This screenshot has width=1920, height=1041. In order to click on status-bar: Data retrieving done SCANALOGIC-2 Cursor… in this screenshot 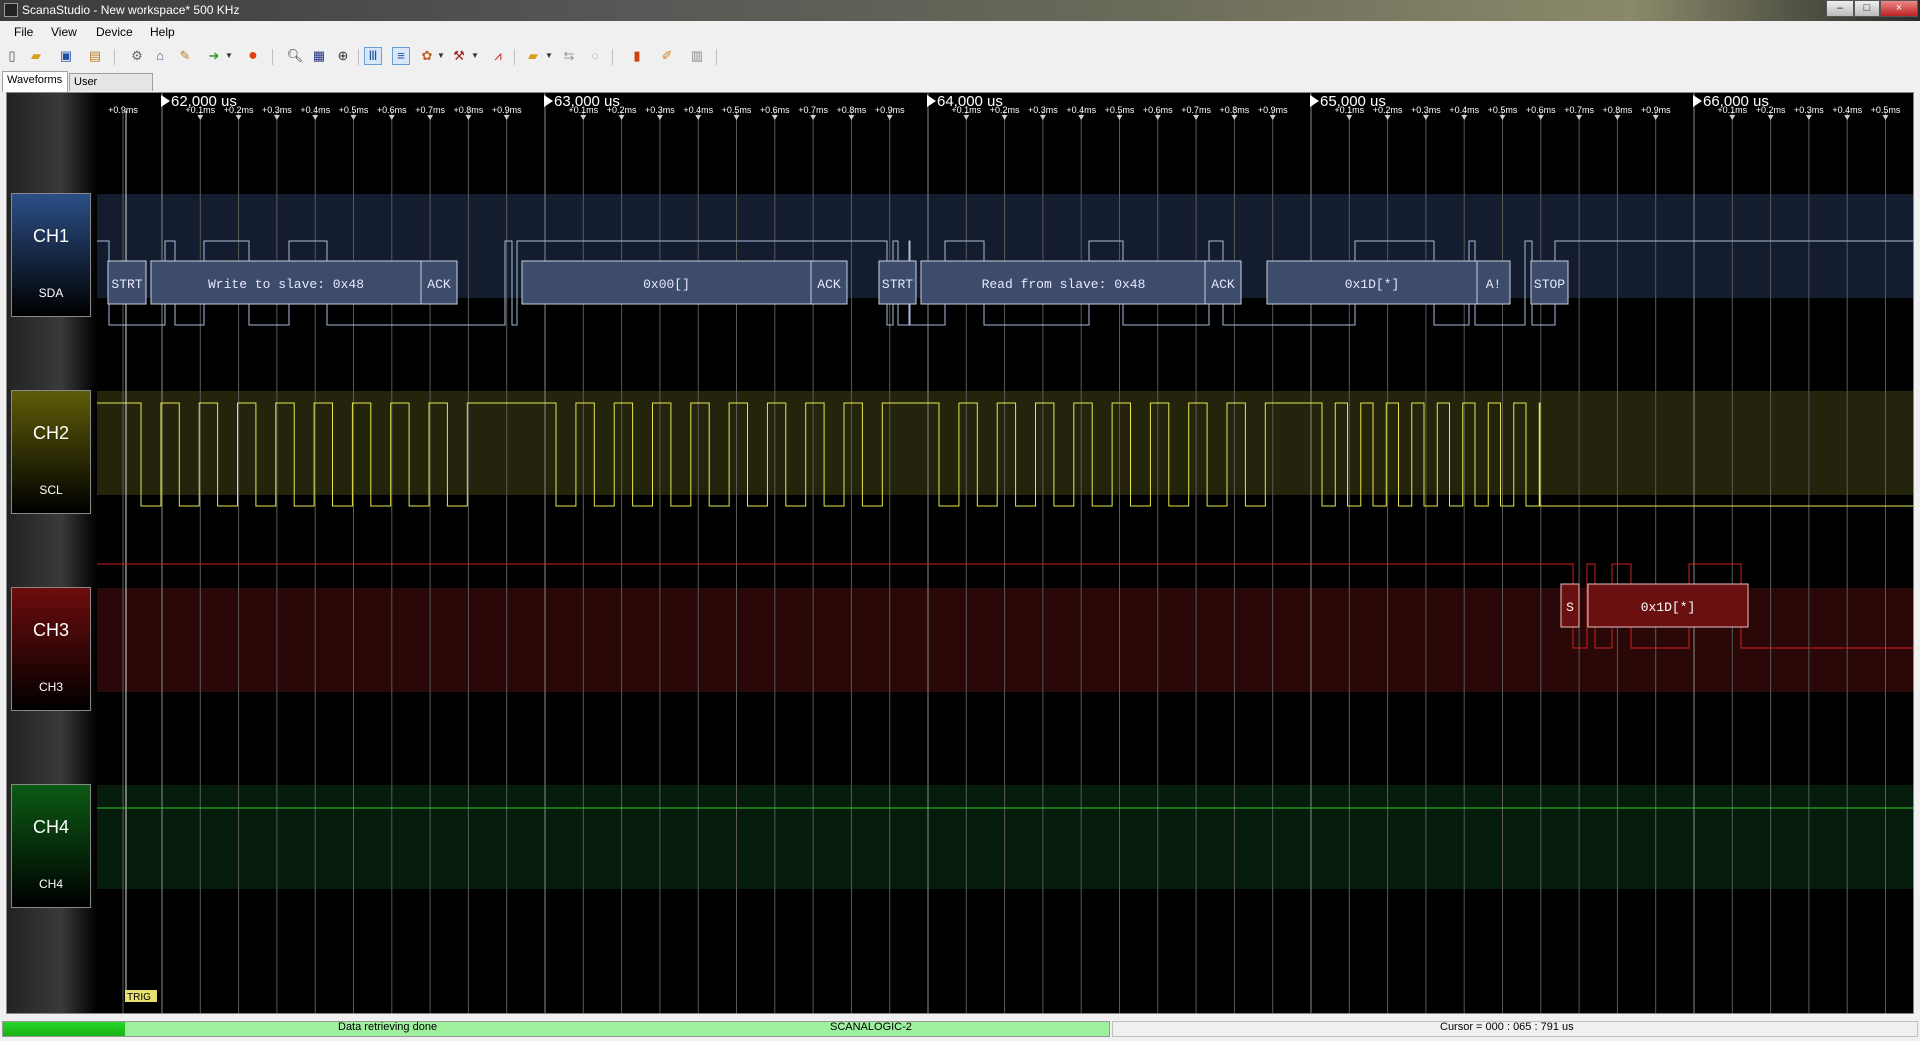, I will do `click(960, 1029)`.